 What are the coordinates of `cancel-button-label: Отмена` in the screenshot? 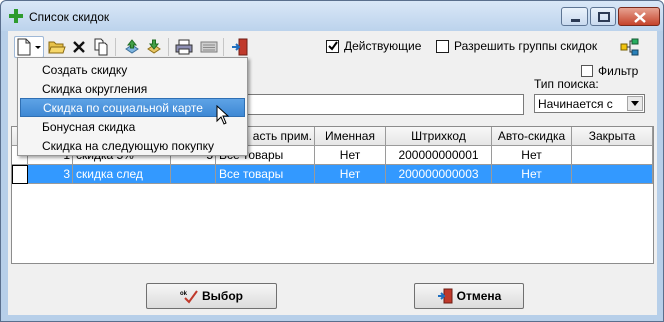 It's located at (479, 296).